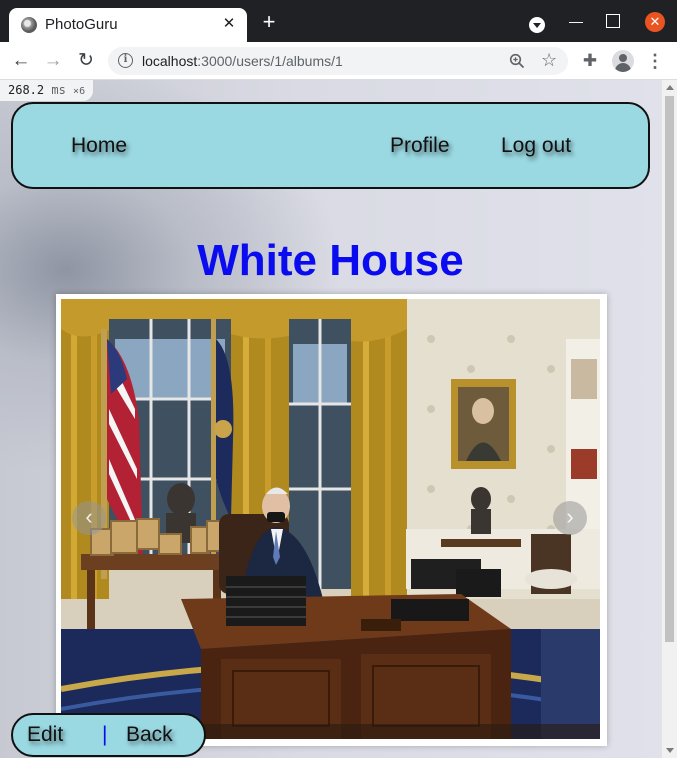  I want to click on back-arrow-icon: ←, so click(21, 61).